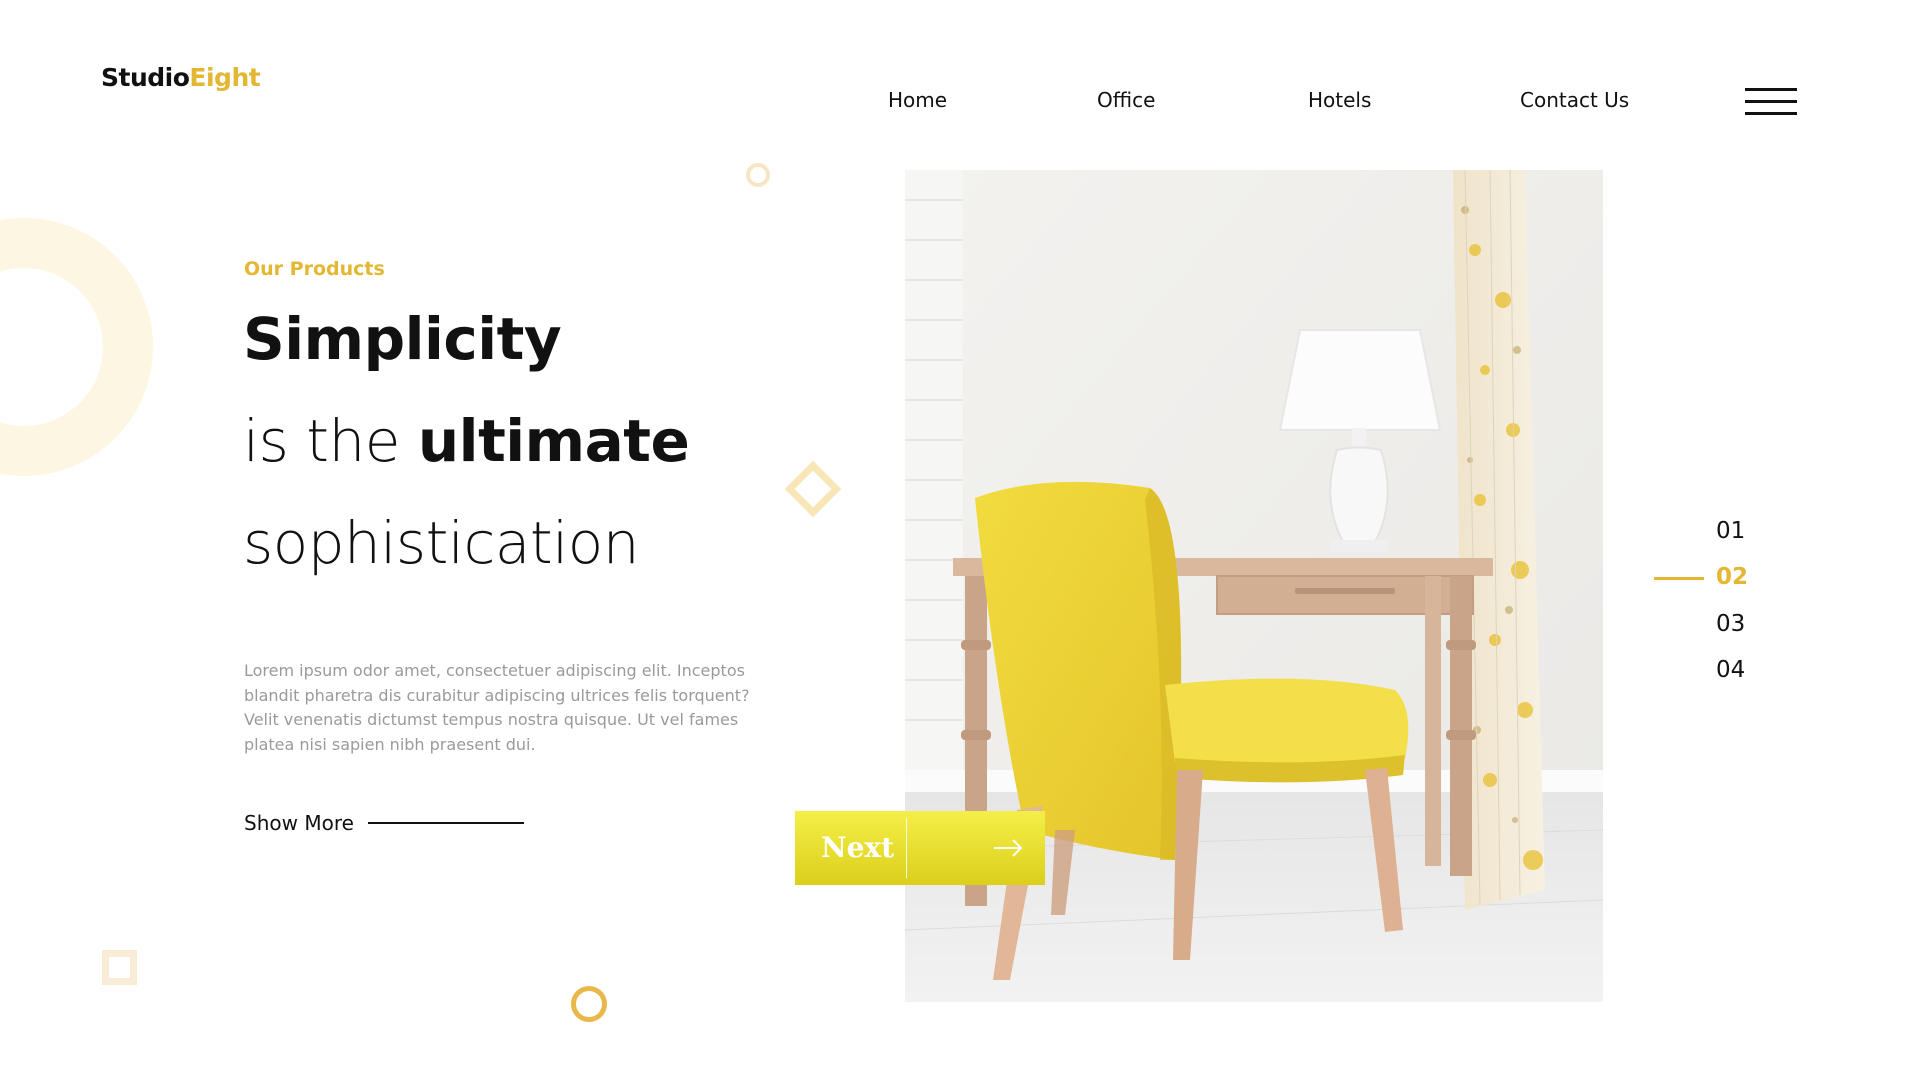  Describe the element at coordinates (553, 441) in the screenshot. I see `headline-line-2-bold: ultimate` at that location.